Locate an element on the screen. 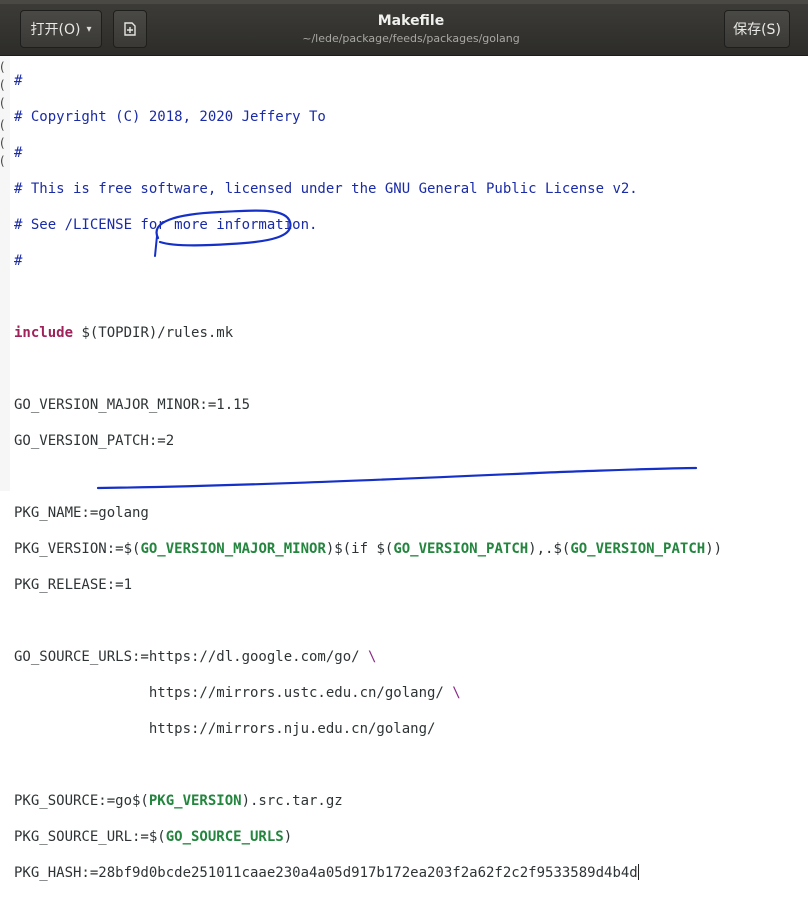  editor-gutter: ( ( ( ( ( ( is located at coordinates (5, 273).